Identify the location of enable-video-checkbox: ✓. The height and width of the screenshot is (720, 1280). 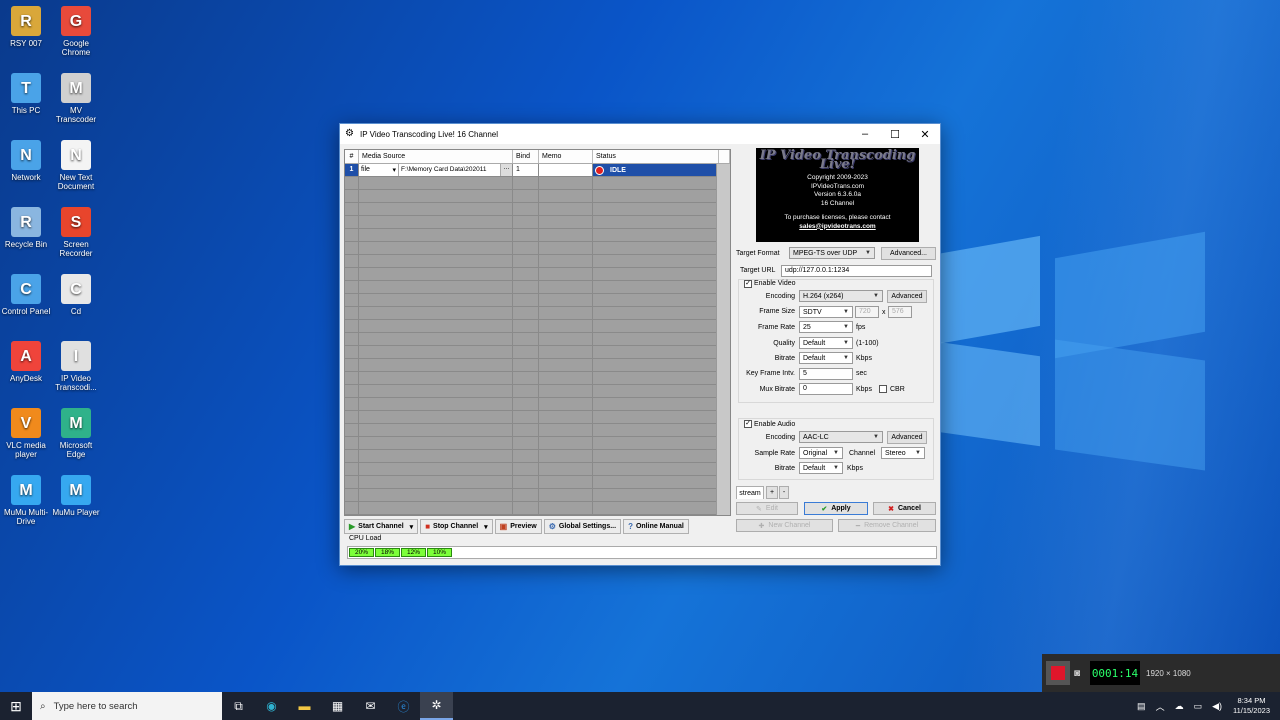
(748, 284).